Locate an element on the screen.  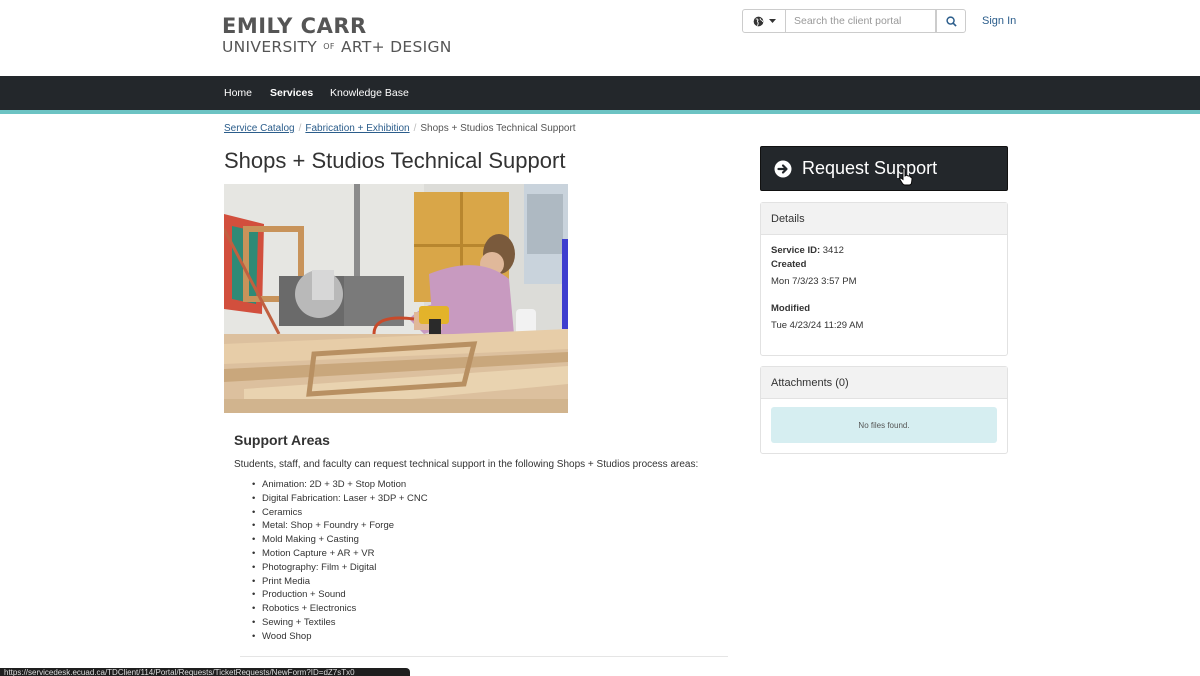
content-divider is located at coordinates (484, 656).